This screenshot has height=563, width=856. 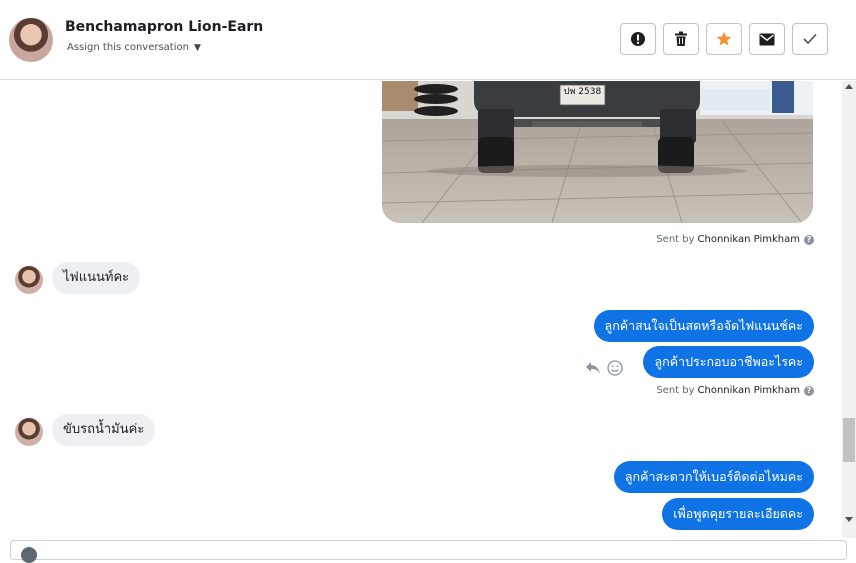 I want to click on star-button, so click(x=724, y=39).